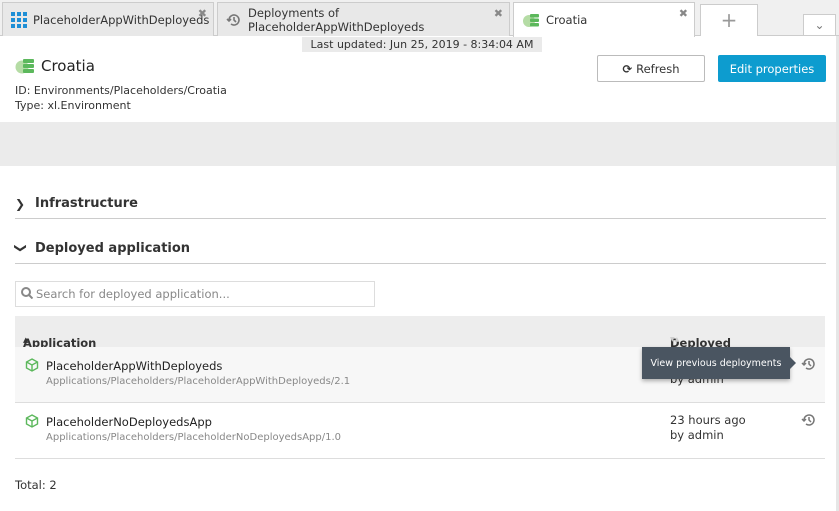  Describe the element at coordinates (26, 340) in the screenshot. I see `sort-asc-icon: ▲` at that location.